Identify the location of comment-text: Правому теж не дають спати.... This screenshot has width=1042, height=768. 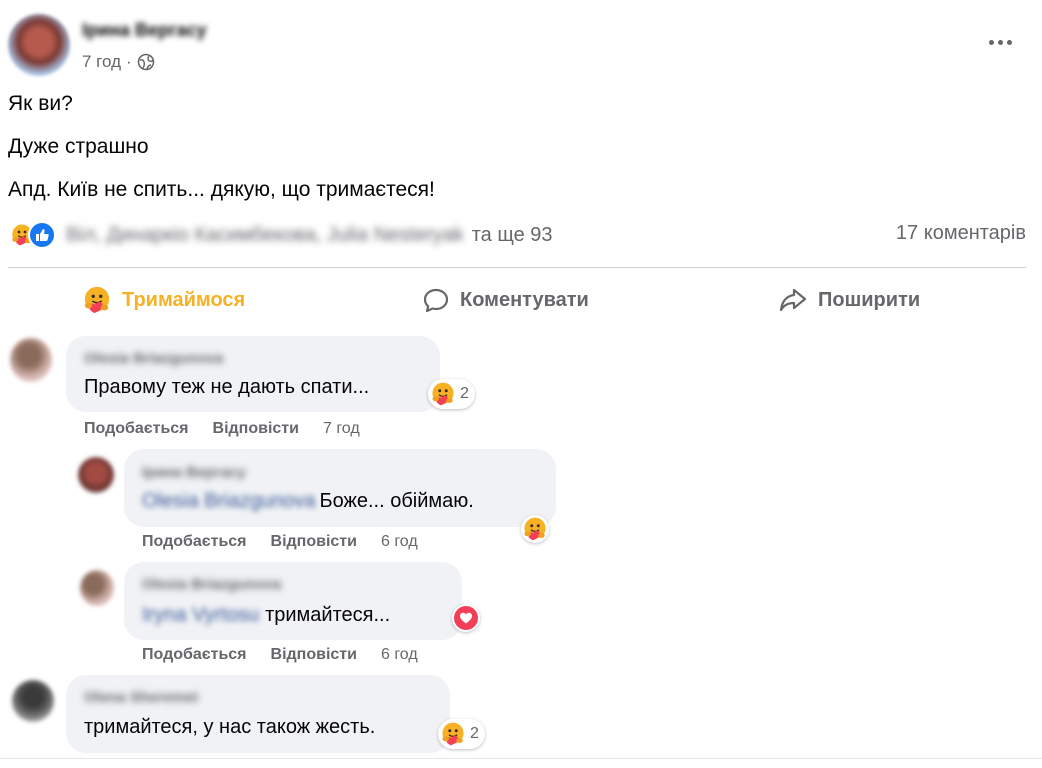
(227, 387).